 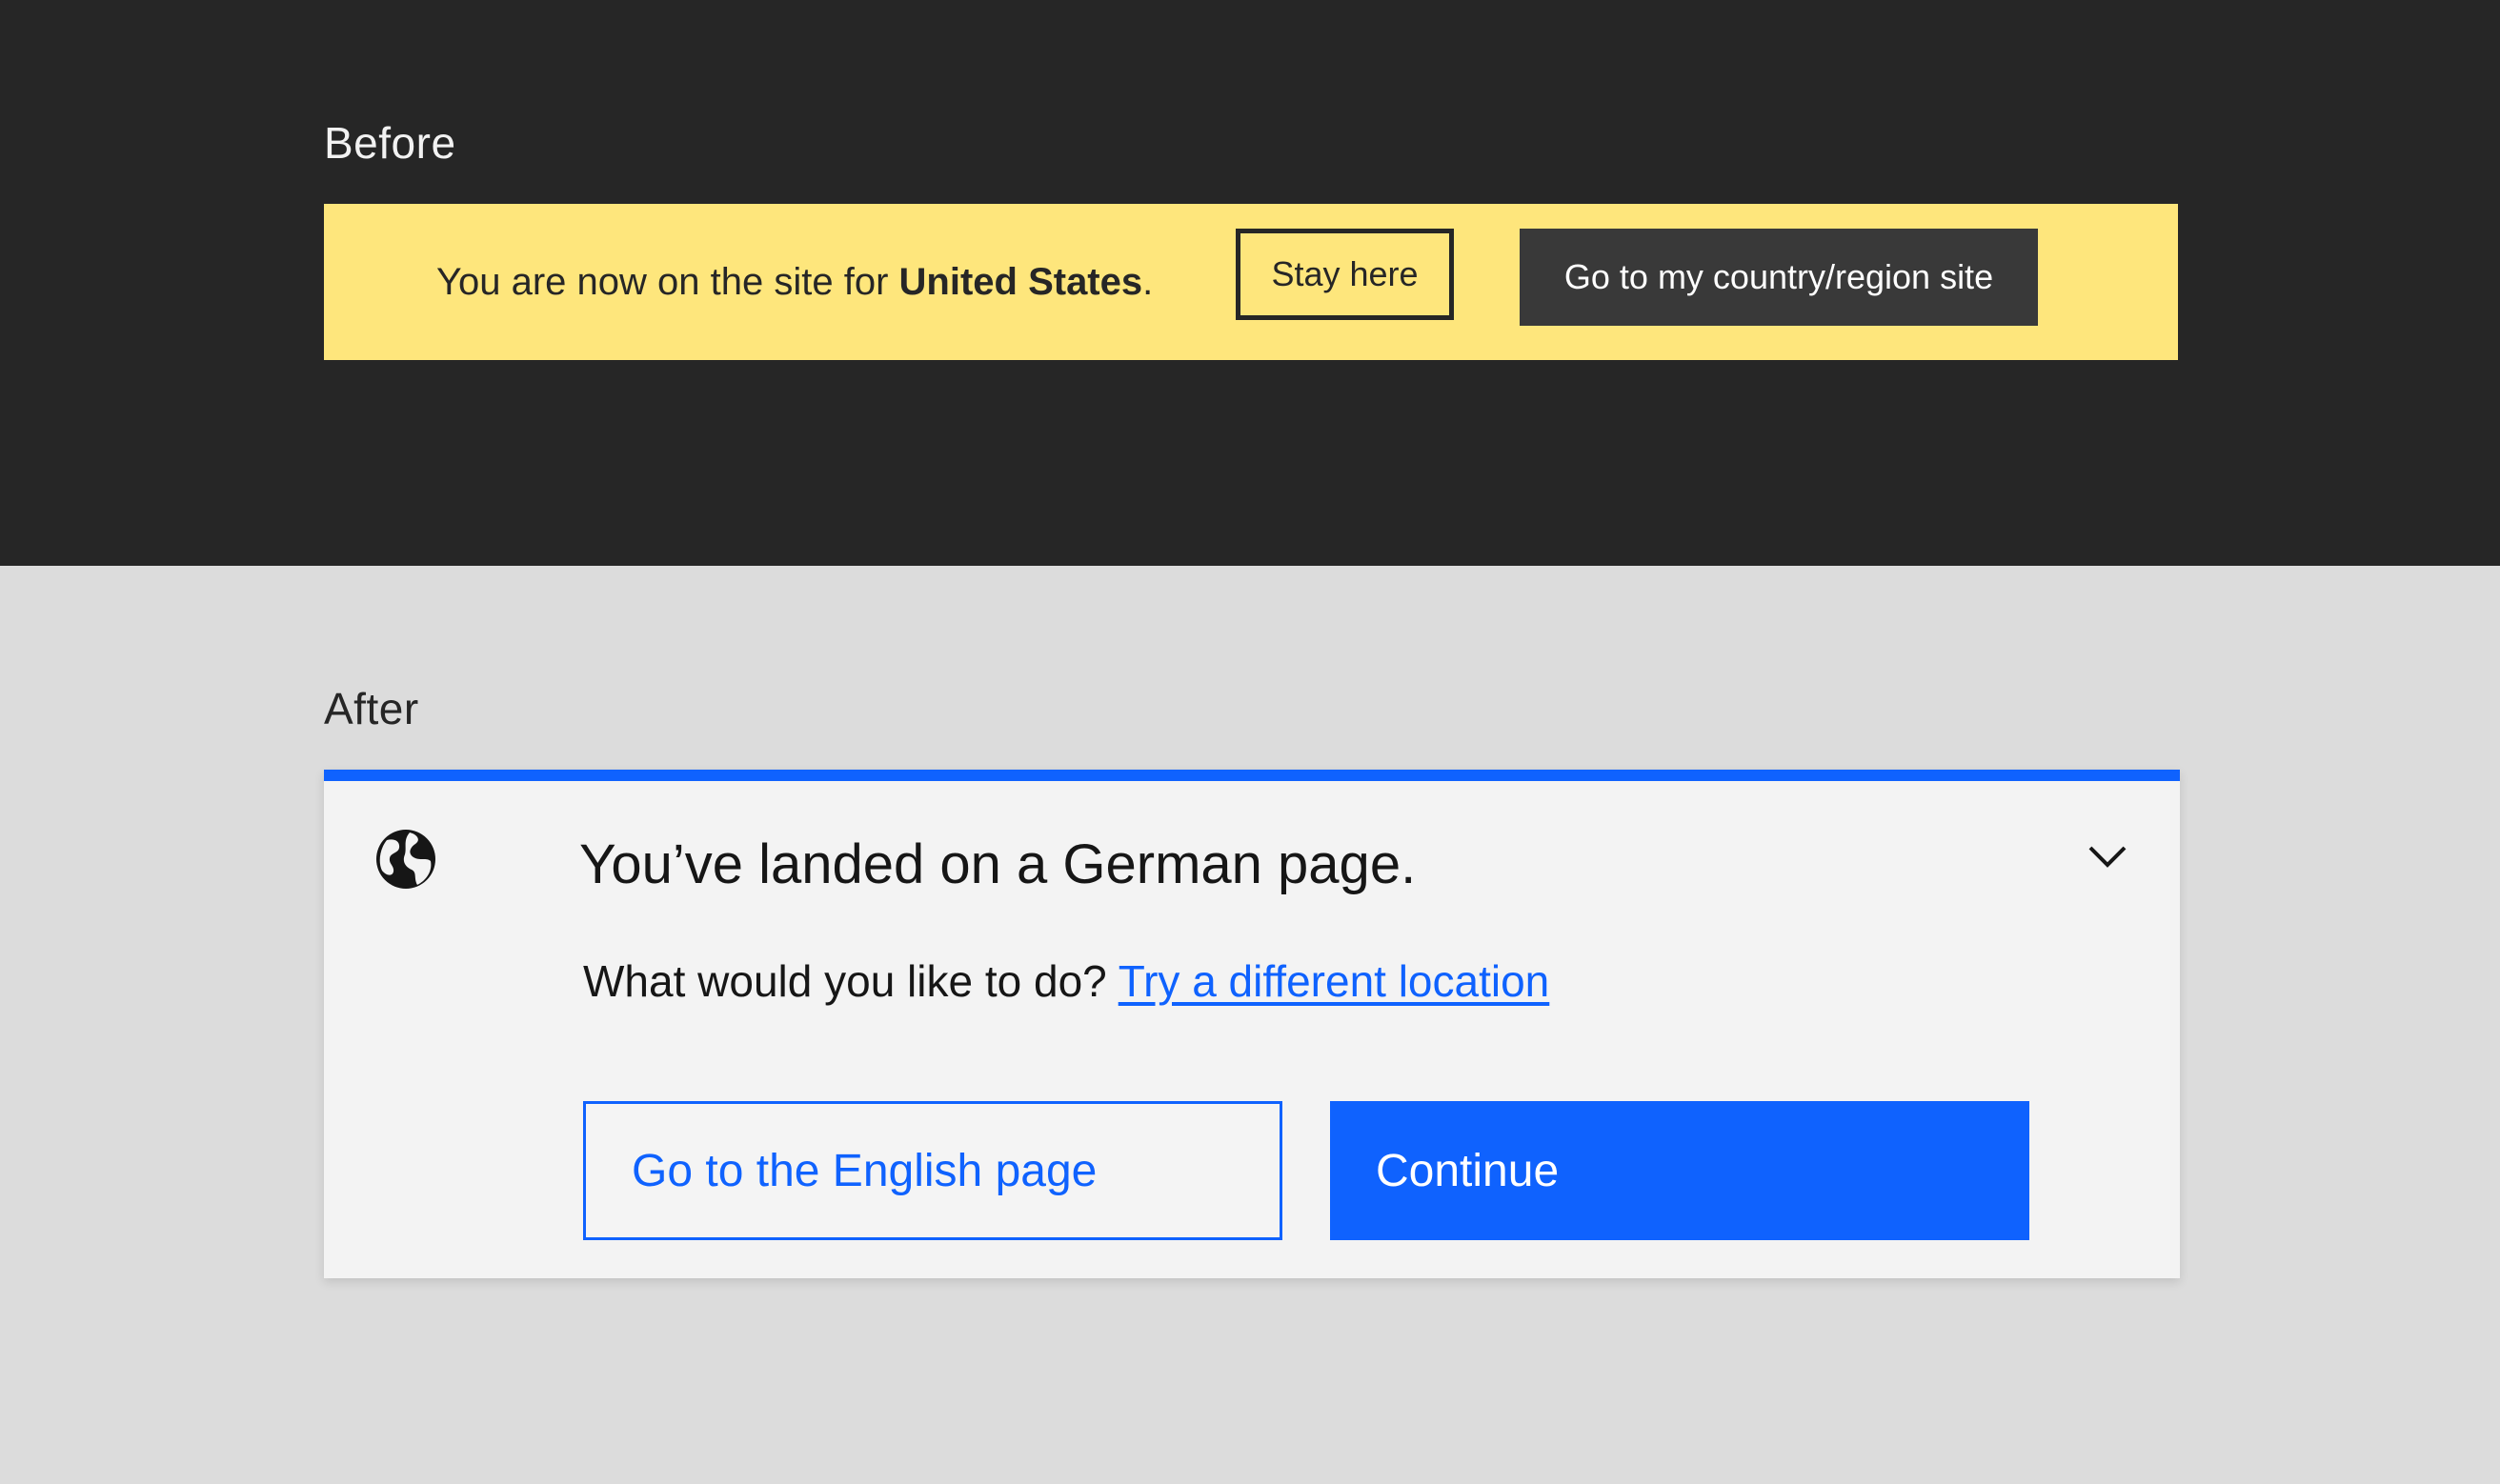 What do you see at coordinates (372, 709) in the screenshot?
I see `after-label: After` at bounding box center [372, 709].